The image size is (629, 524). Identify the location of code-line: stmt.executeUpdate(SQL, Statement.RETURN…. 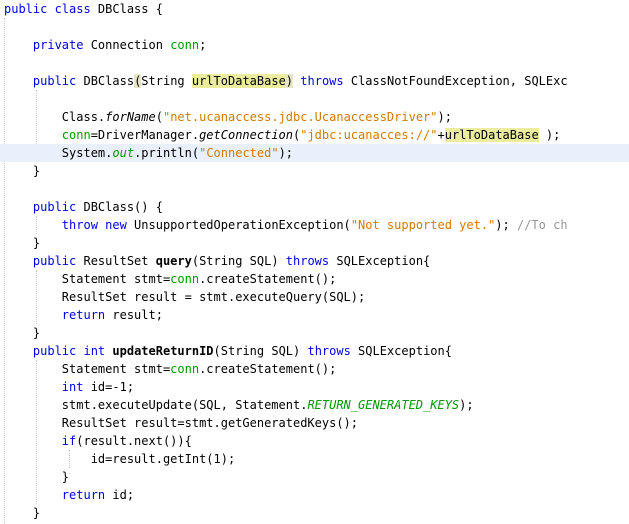
(239, 405).